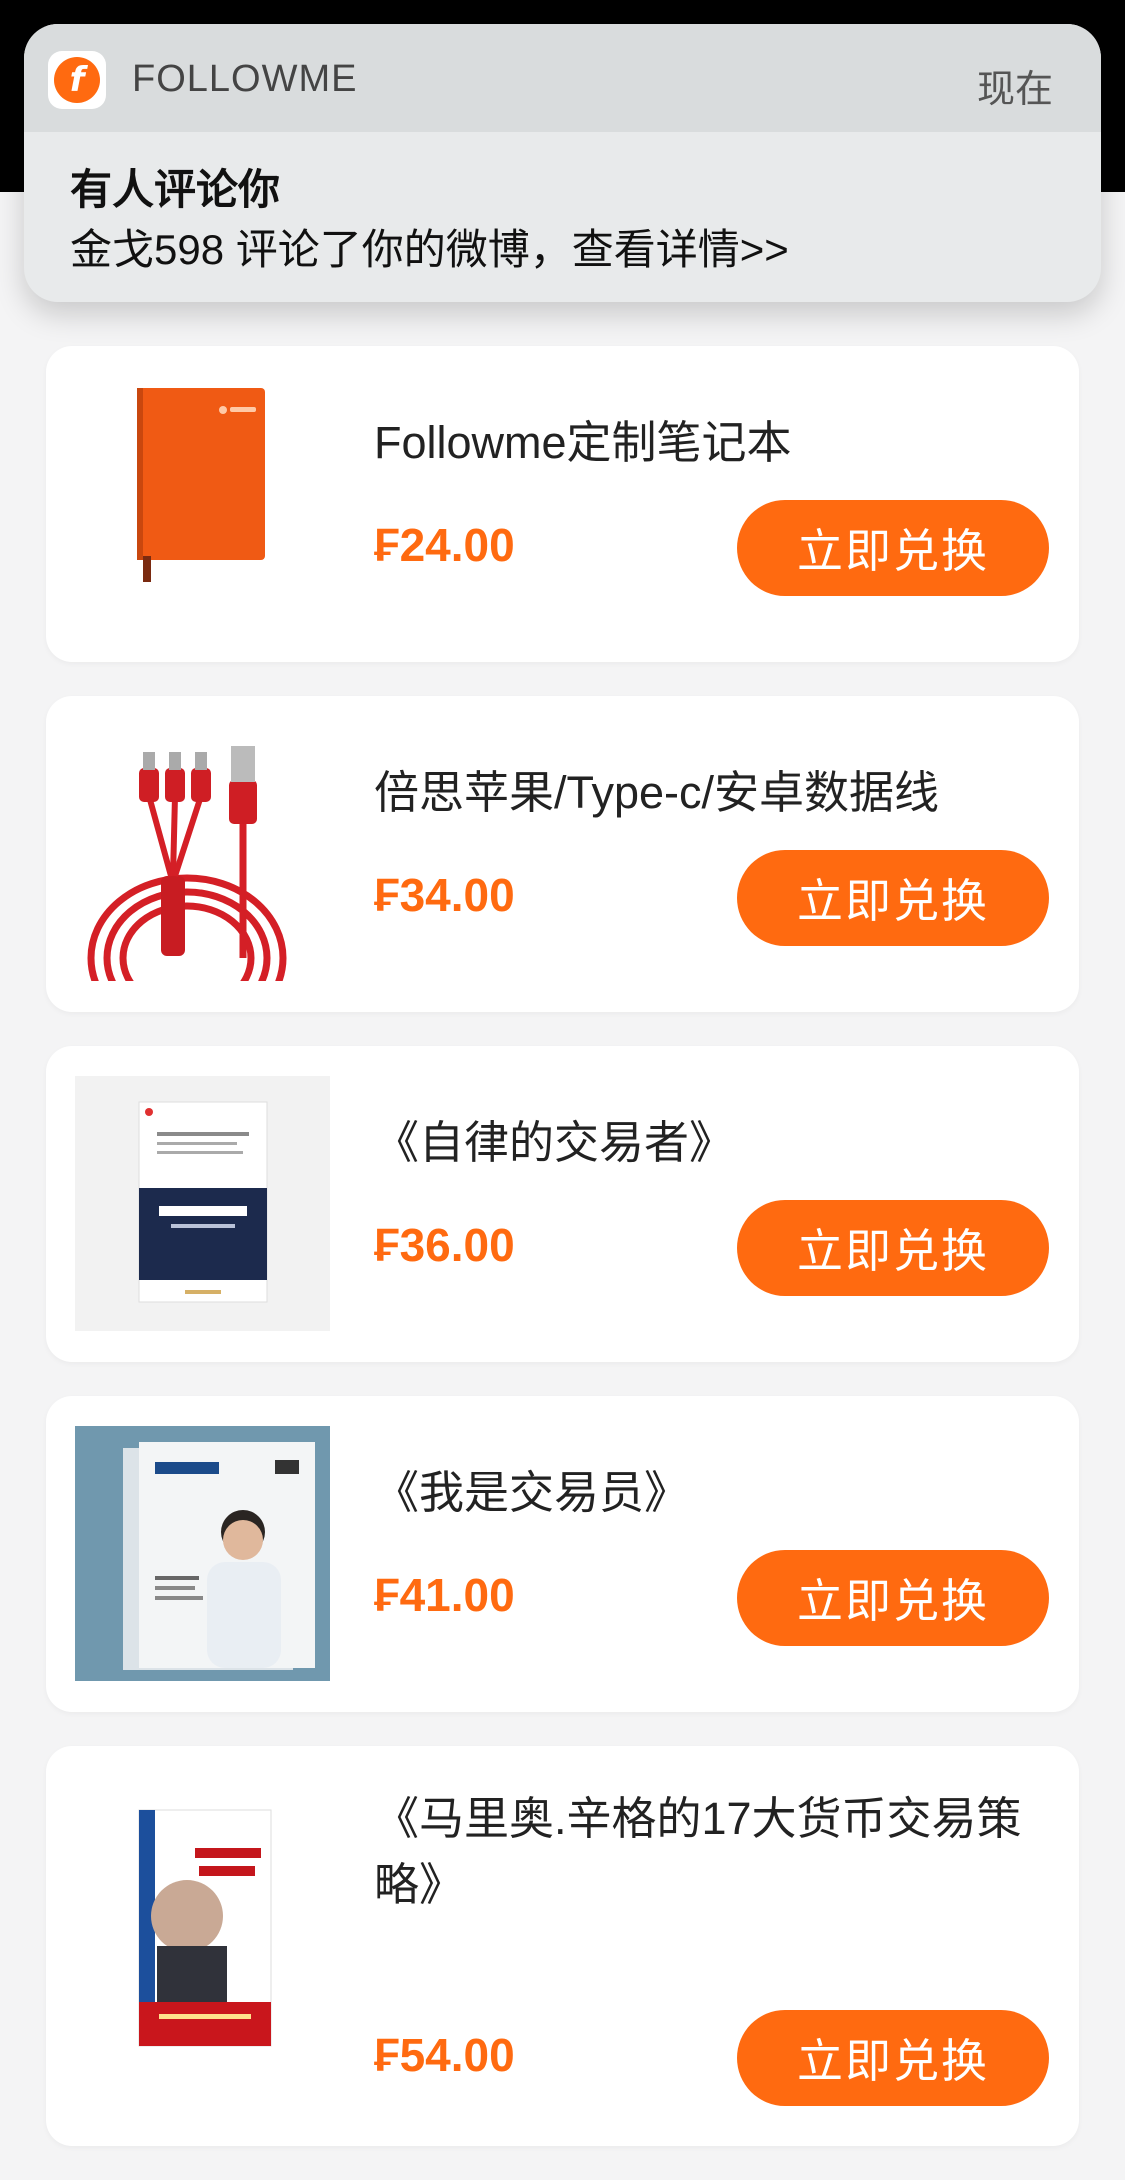 The height and width of the screenshot is (2180, 1125). I want to click on usb-cable-image, so click(202, 853).